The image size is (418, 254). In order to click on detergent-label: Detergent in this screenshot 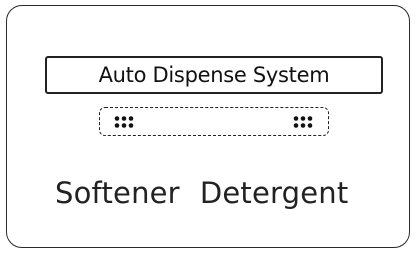, I will do `click(274, 193)`.